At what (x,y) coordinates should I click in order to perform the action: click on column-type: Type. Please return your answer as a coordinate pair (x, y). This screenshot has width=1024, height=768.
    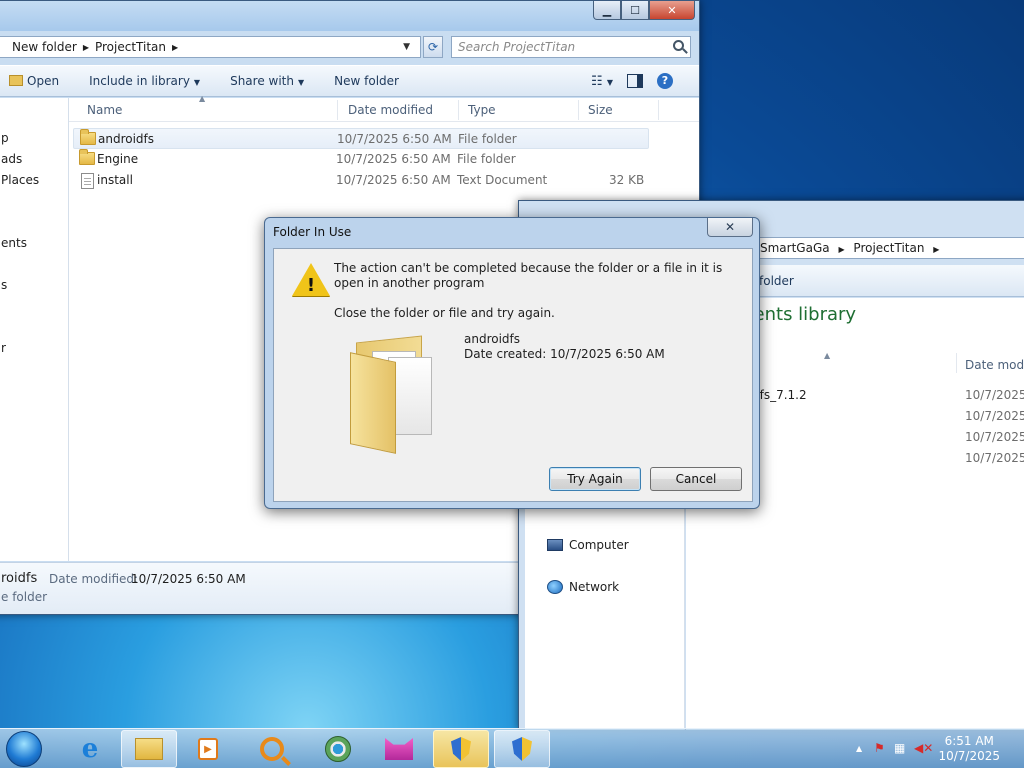
    Looking at the image, I should click on (482, 110).